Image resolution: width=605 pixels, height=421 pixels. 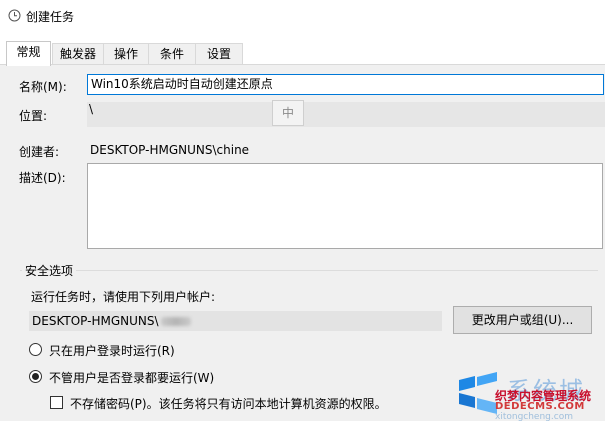 What do you see at coordinates (540, 406) in the screenshot?
I see `watermark-domain: DEDECMS.COM` at bounding box center [540, 406].